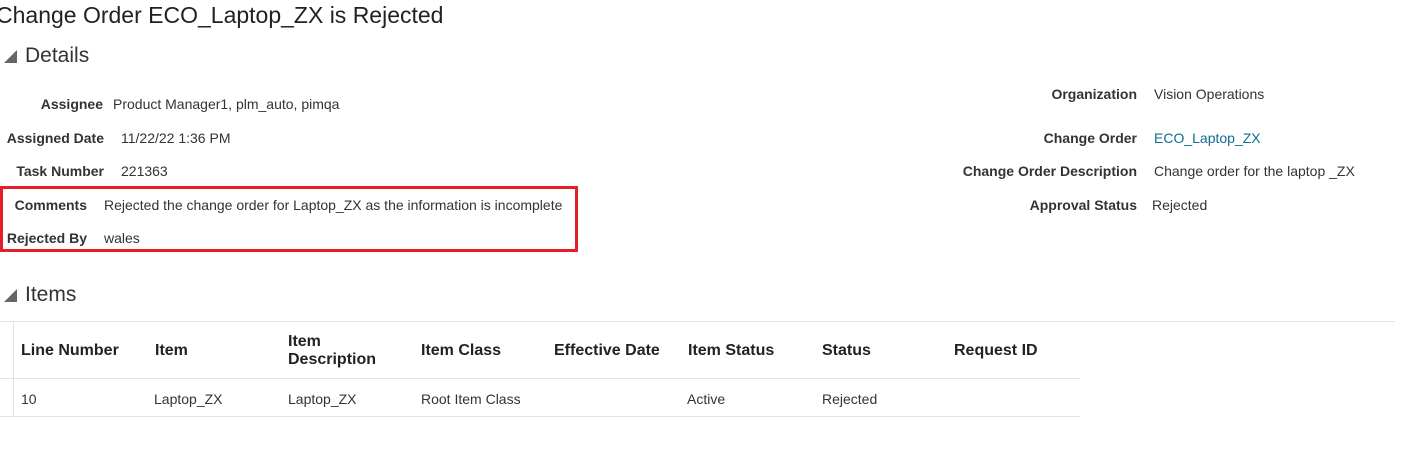  I want to click on change-order-description-value: Change order for the laptop _ZX, so click(1254, 171).